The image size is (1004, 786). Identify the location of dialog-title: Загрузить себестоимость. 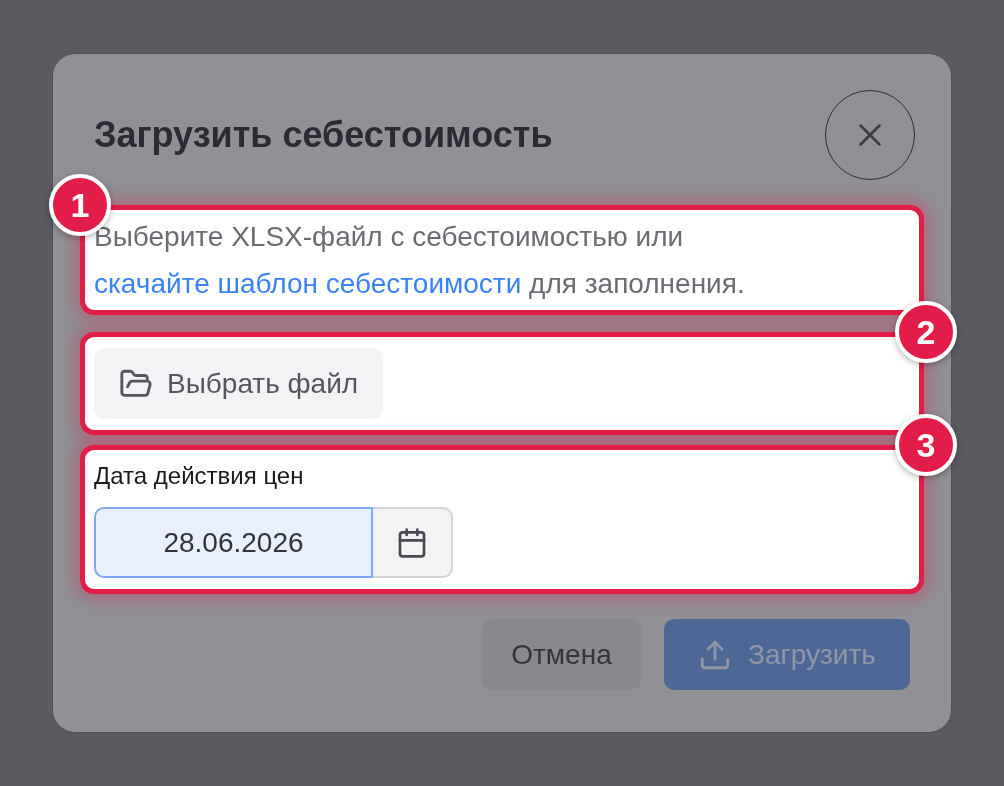
(323, 135).